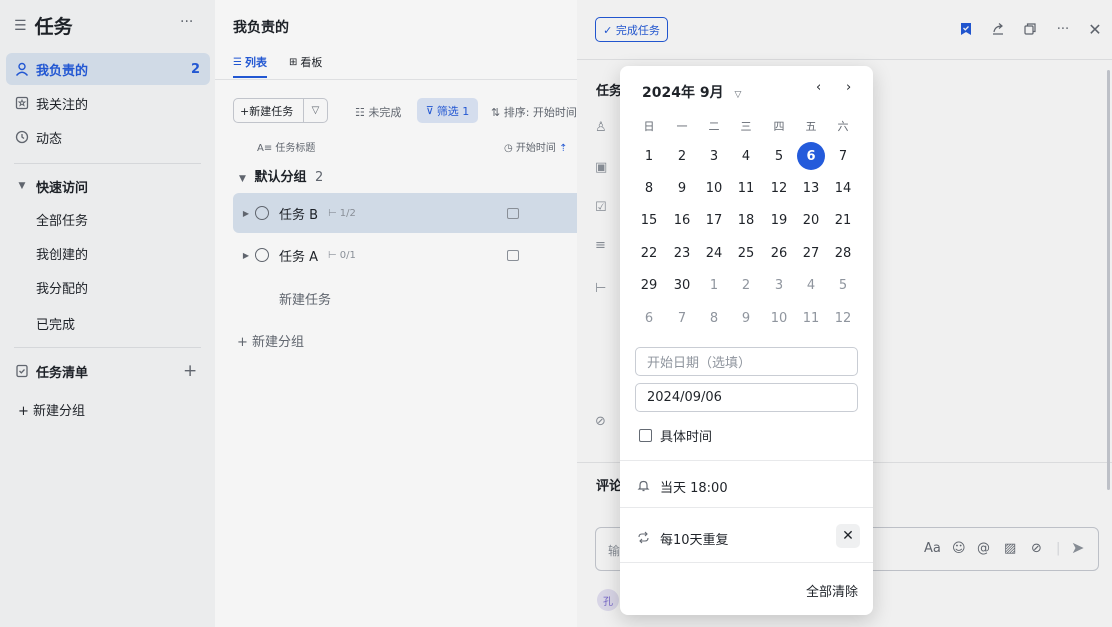  I want to click on reminder-row: 当天 18:00, so click(682, 486).